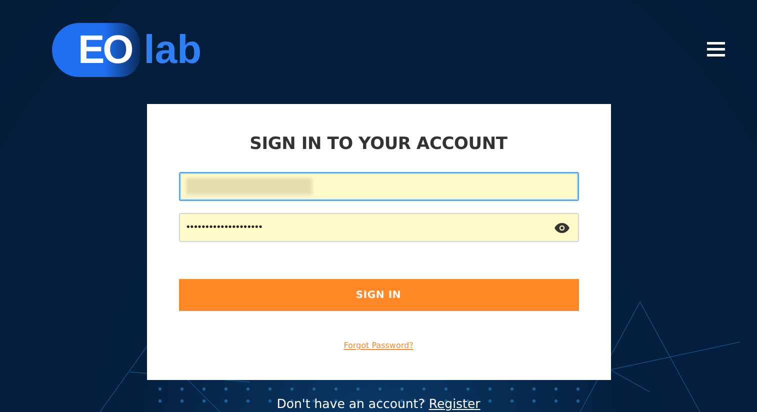 Image resolution: width=757 pixels, height=412 pixels. Describe the element at coordinates (378, 186) in the screenshot. I see `email-field` at that location.